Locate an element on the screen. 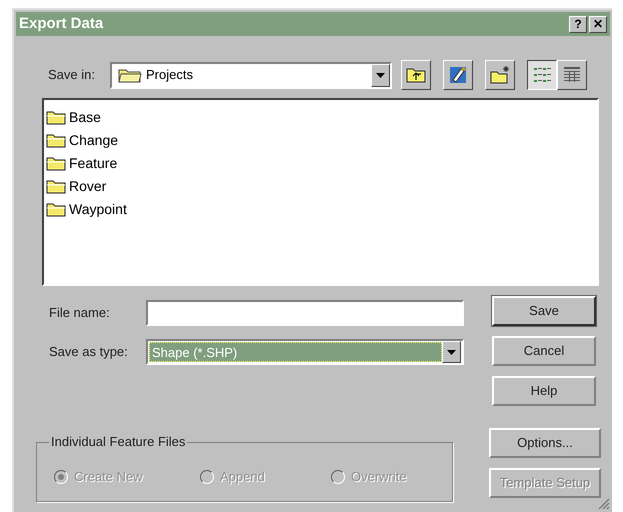 Image resolution: width=623 pixels, height=512 pixels. resize-grip-icon is located at coordinates (604, 504).